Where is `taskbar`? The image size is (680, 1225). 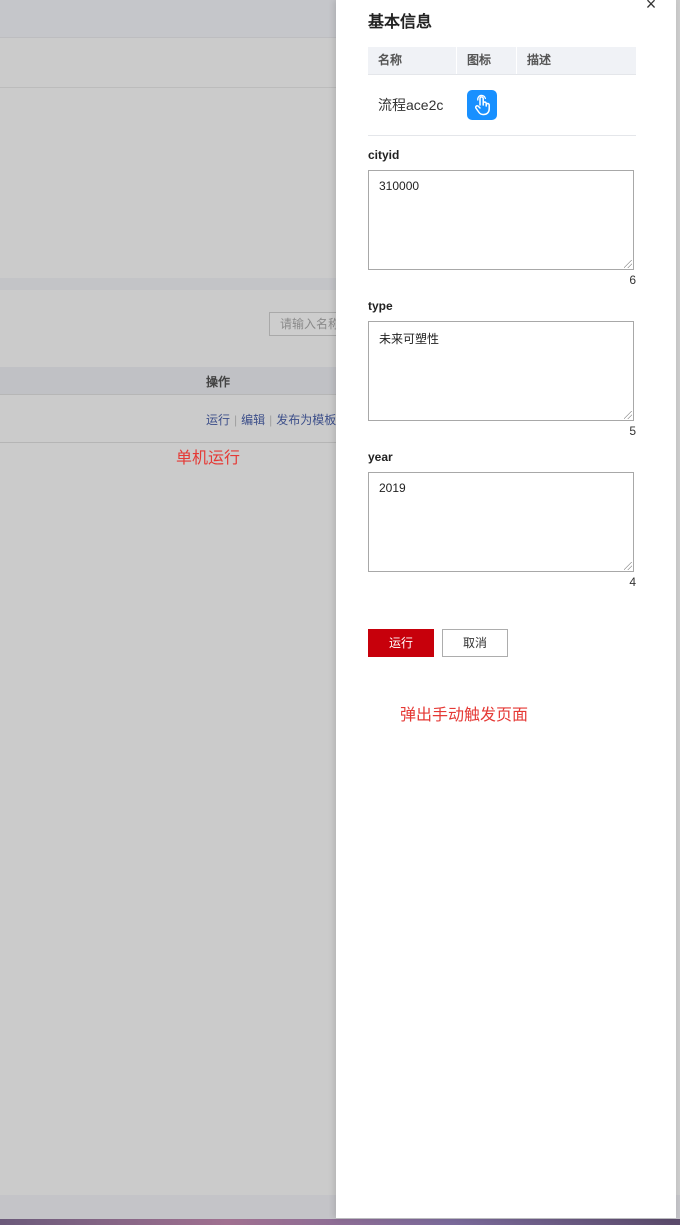
taskbar is located at coordinates (340, 1222).